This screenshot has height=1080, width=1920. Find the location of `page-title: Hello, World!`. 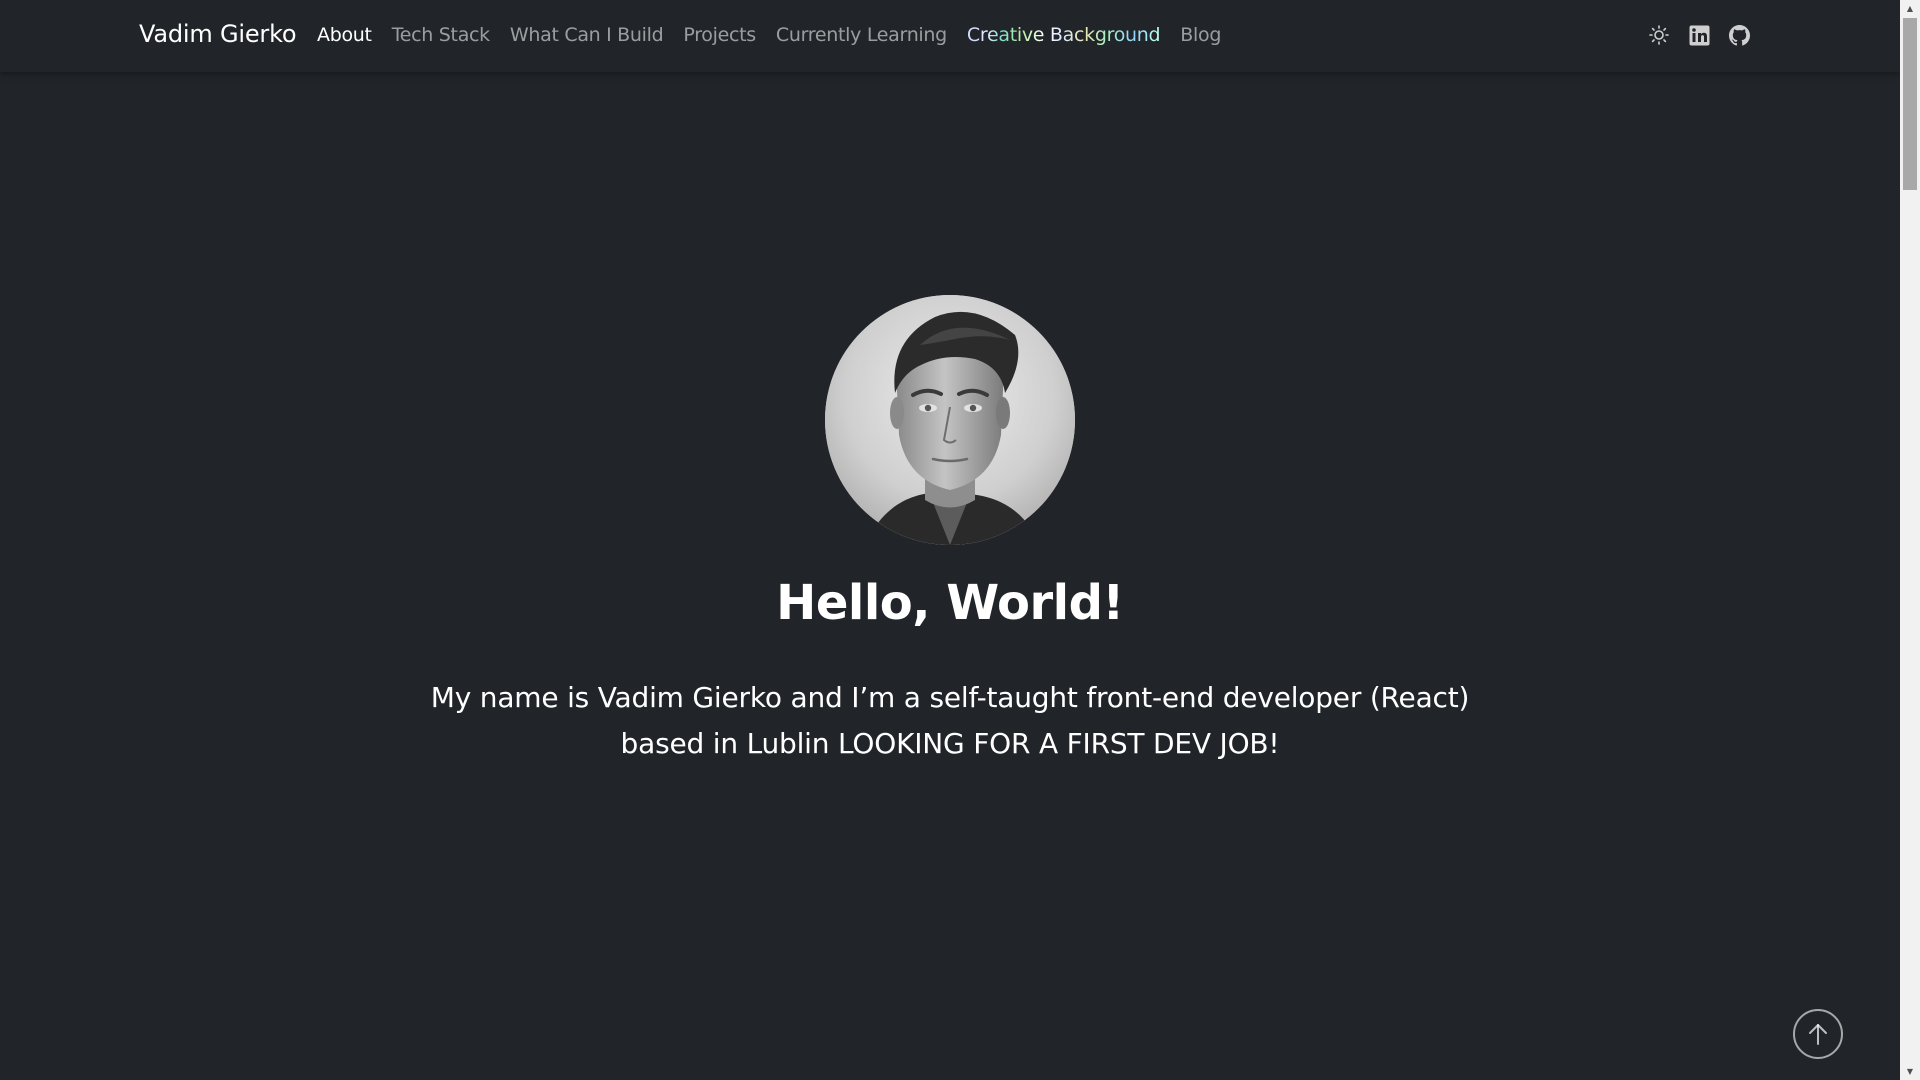

page-title: Hello, World! is located at coordinates (950, 603).